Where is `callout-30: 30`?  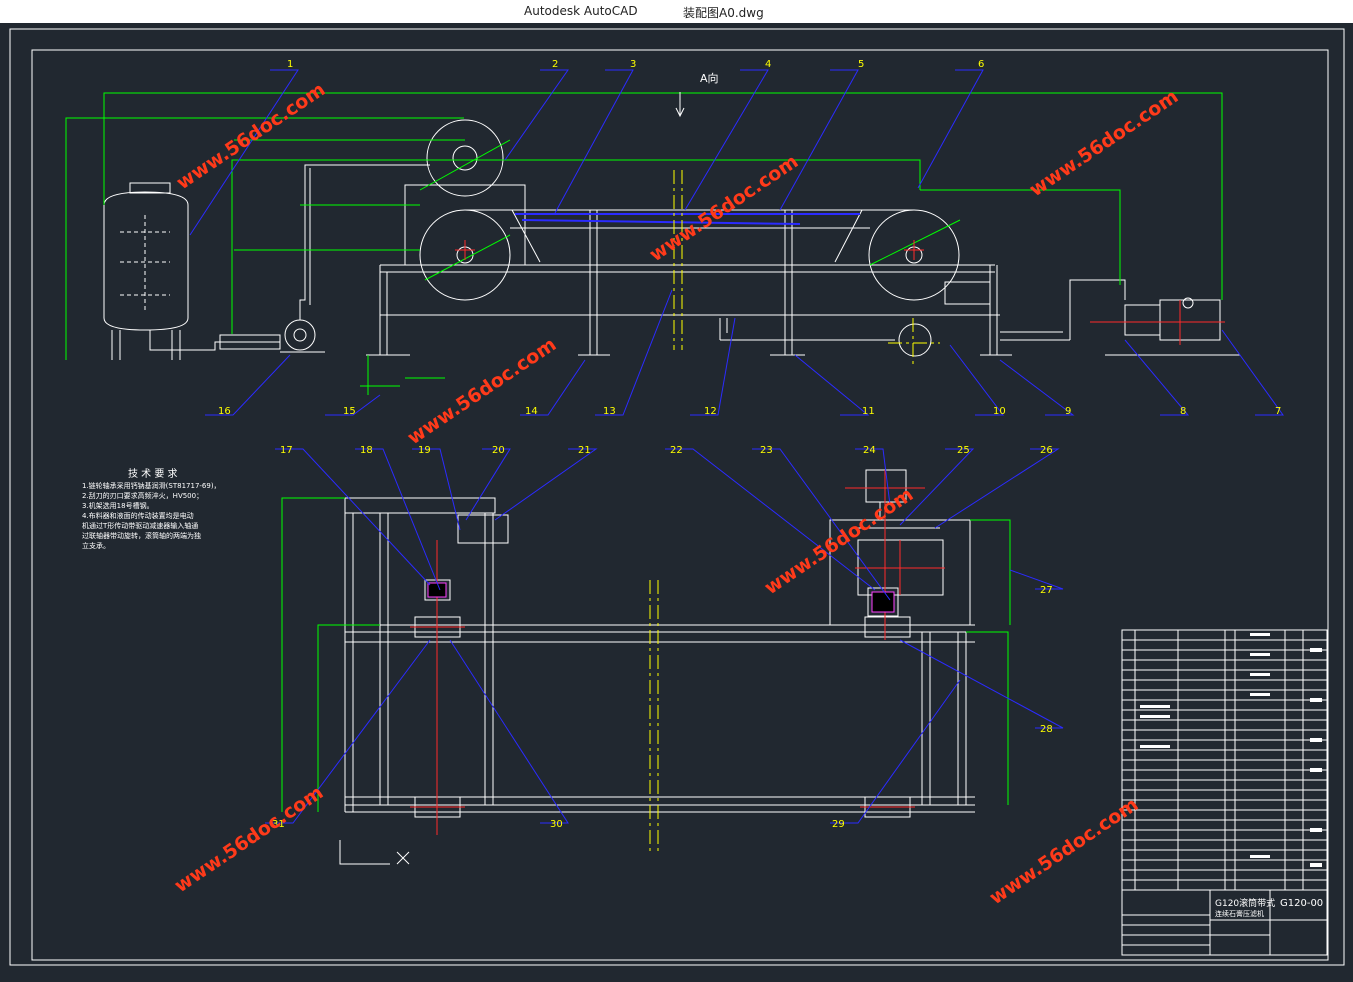 callout-30: 30 is located at coordinates (556, 824).